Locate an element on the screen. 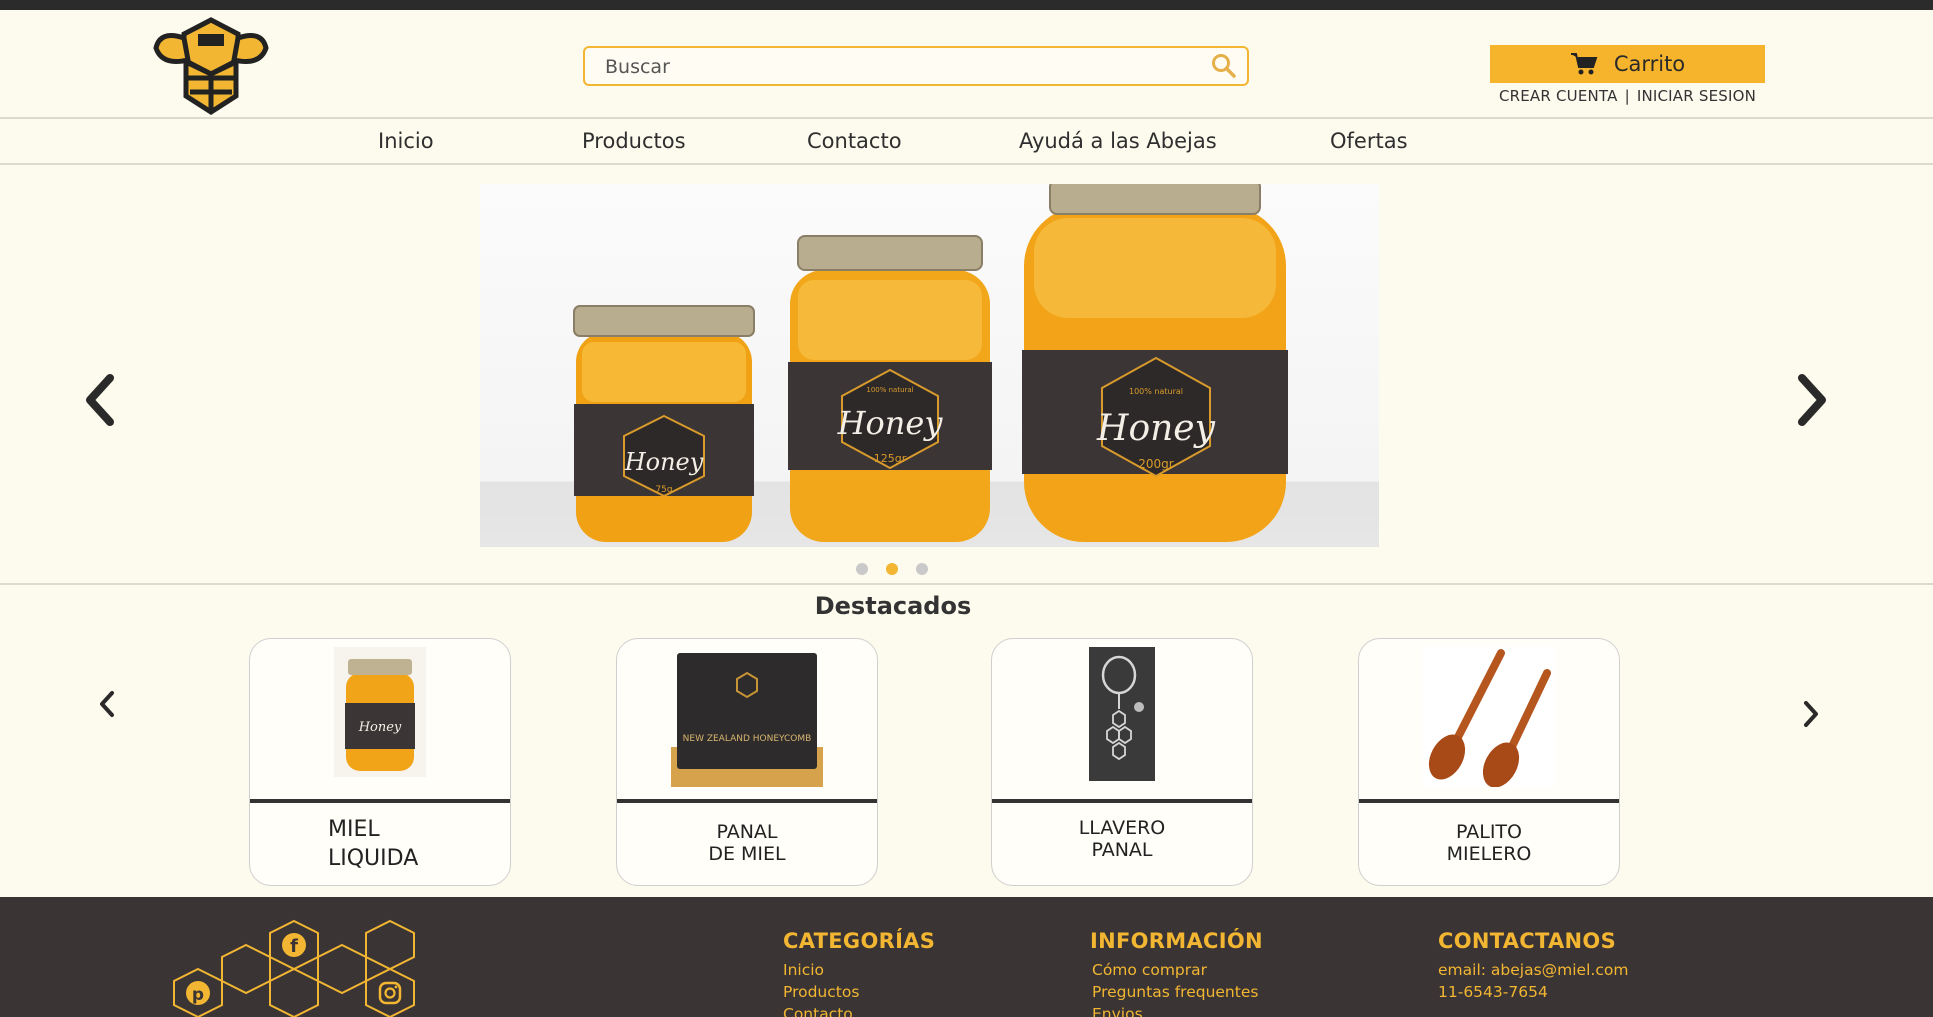 Image resolution: width=1933 pixels, height=1017 pixels. nav-item-inicio: Inicio is located at coordinates (406, 141).